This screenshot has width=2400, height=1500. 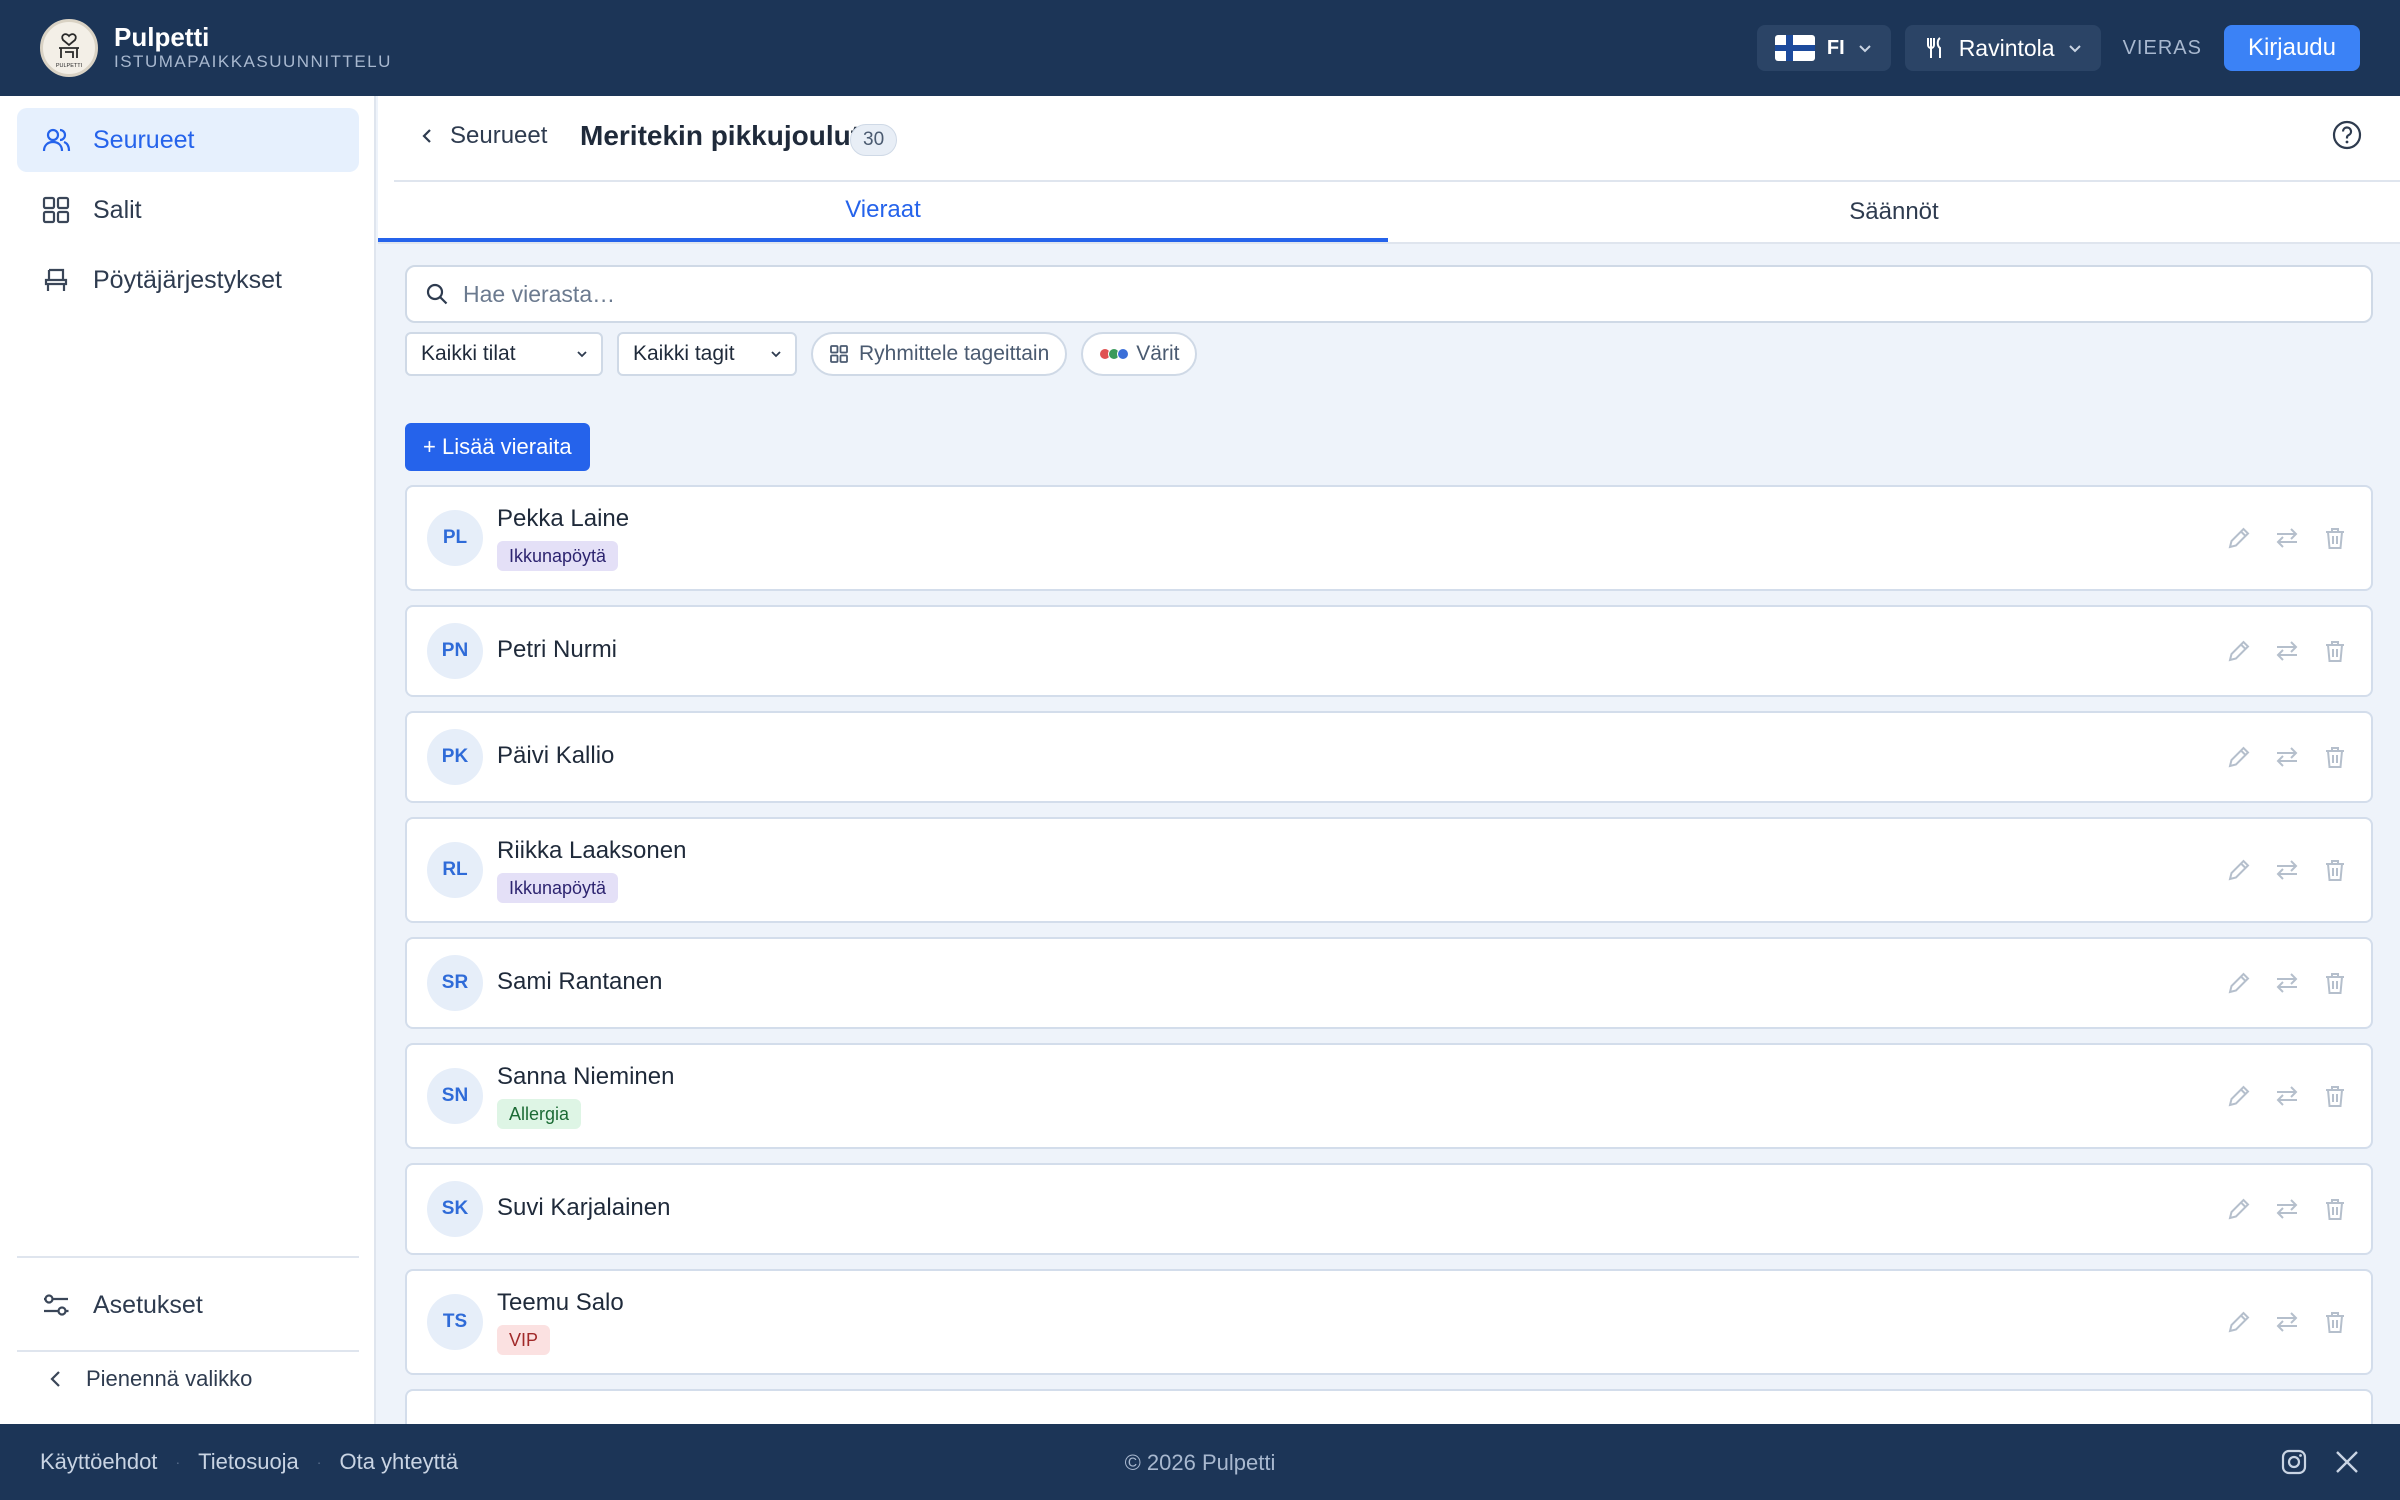 What do you see at coordinates (455, 651) in the screenshot?
I see `guest-avatar: PN` at bounding box center [455, 651].